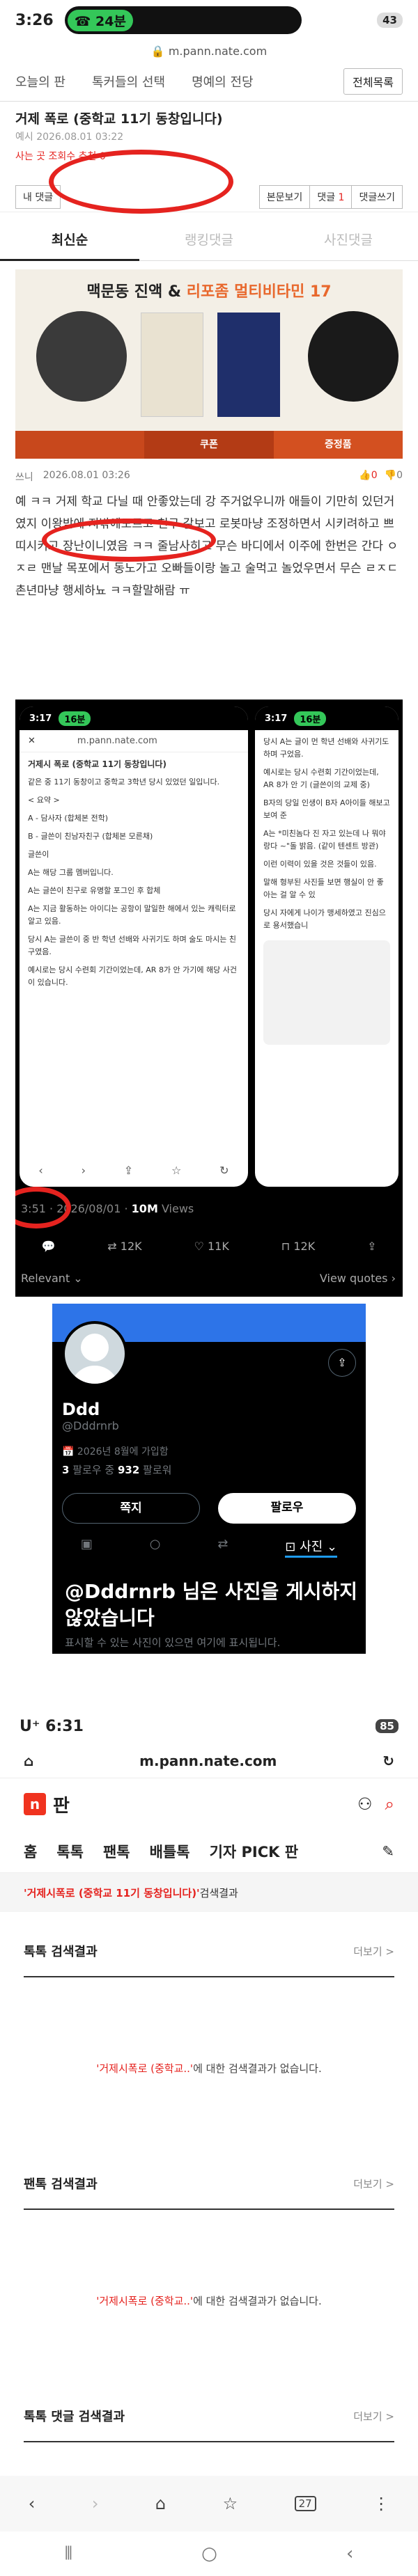 The width and height of the screenshot is (418, 2576). What do you see at coordinates (69, 240) in the screenshot?
I see `tab-latest: 최신순` at bounding box center [69, 240].